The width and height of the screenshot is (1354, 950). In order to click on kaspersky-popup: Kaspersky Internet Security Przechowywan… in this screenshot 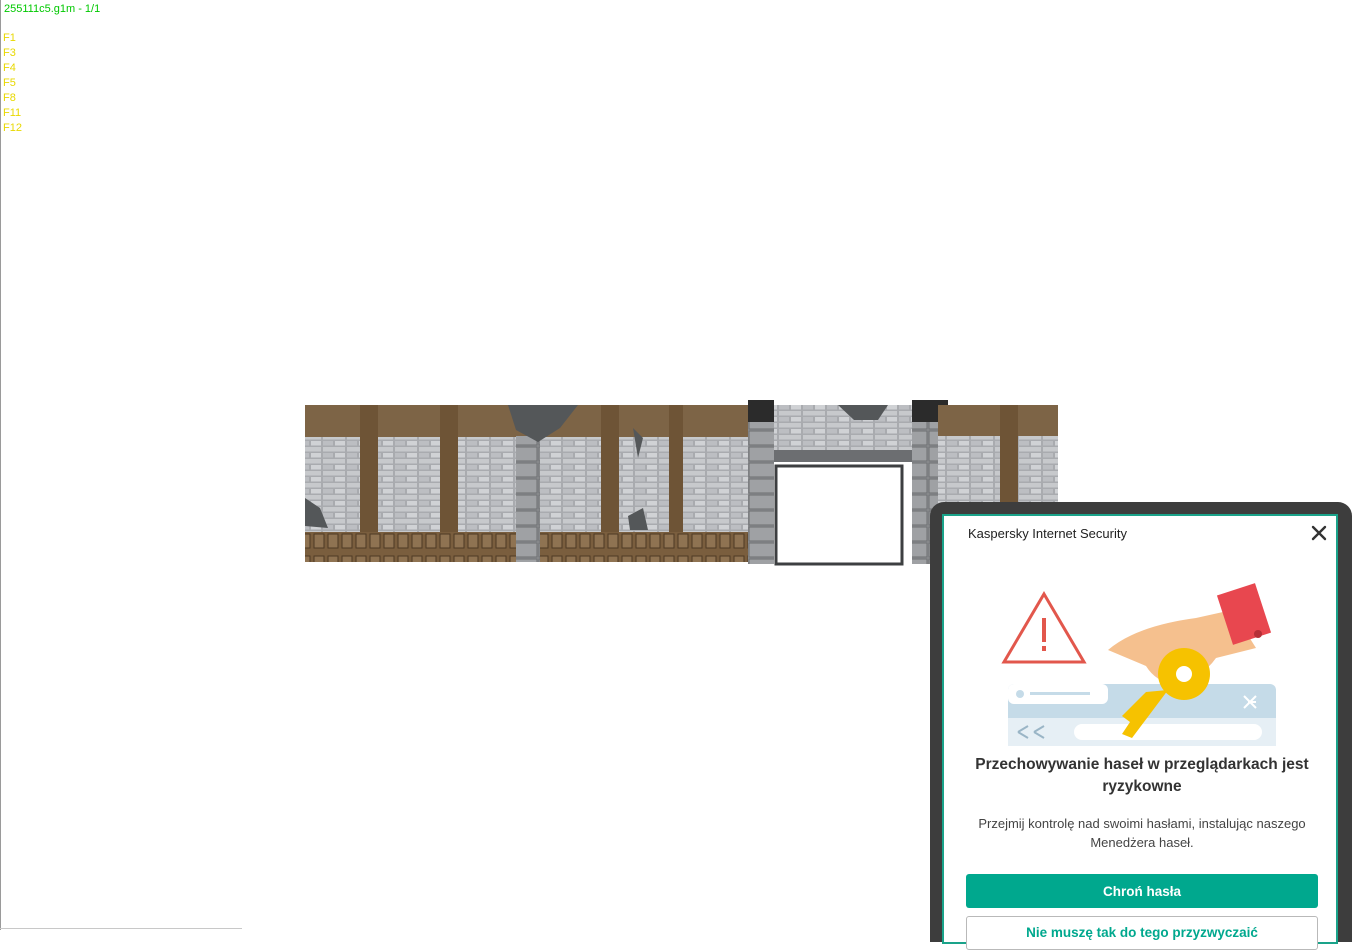, I will do `click(1140, 732)`.